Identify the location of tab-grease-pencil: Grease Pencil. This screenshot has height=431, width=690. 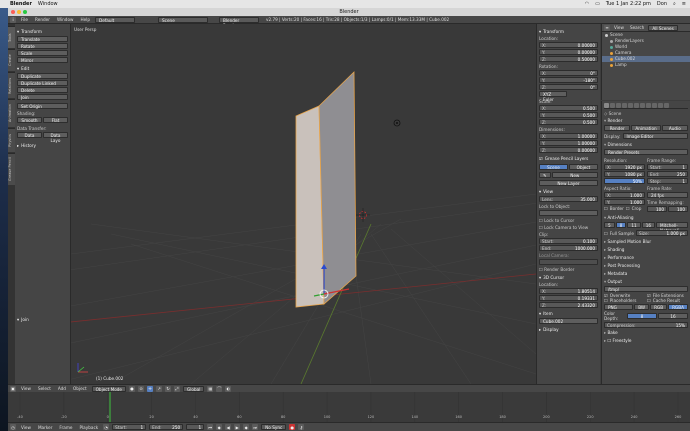
(11, 169).